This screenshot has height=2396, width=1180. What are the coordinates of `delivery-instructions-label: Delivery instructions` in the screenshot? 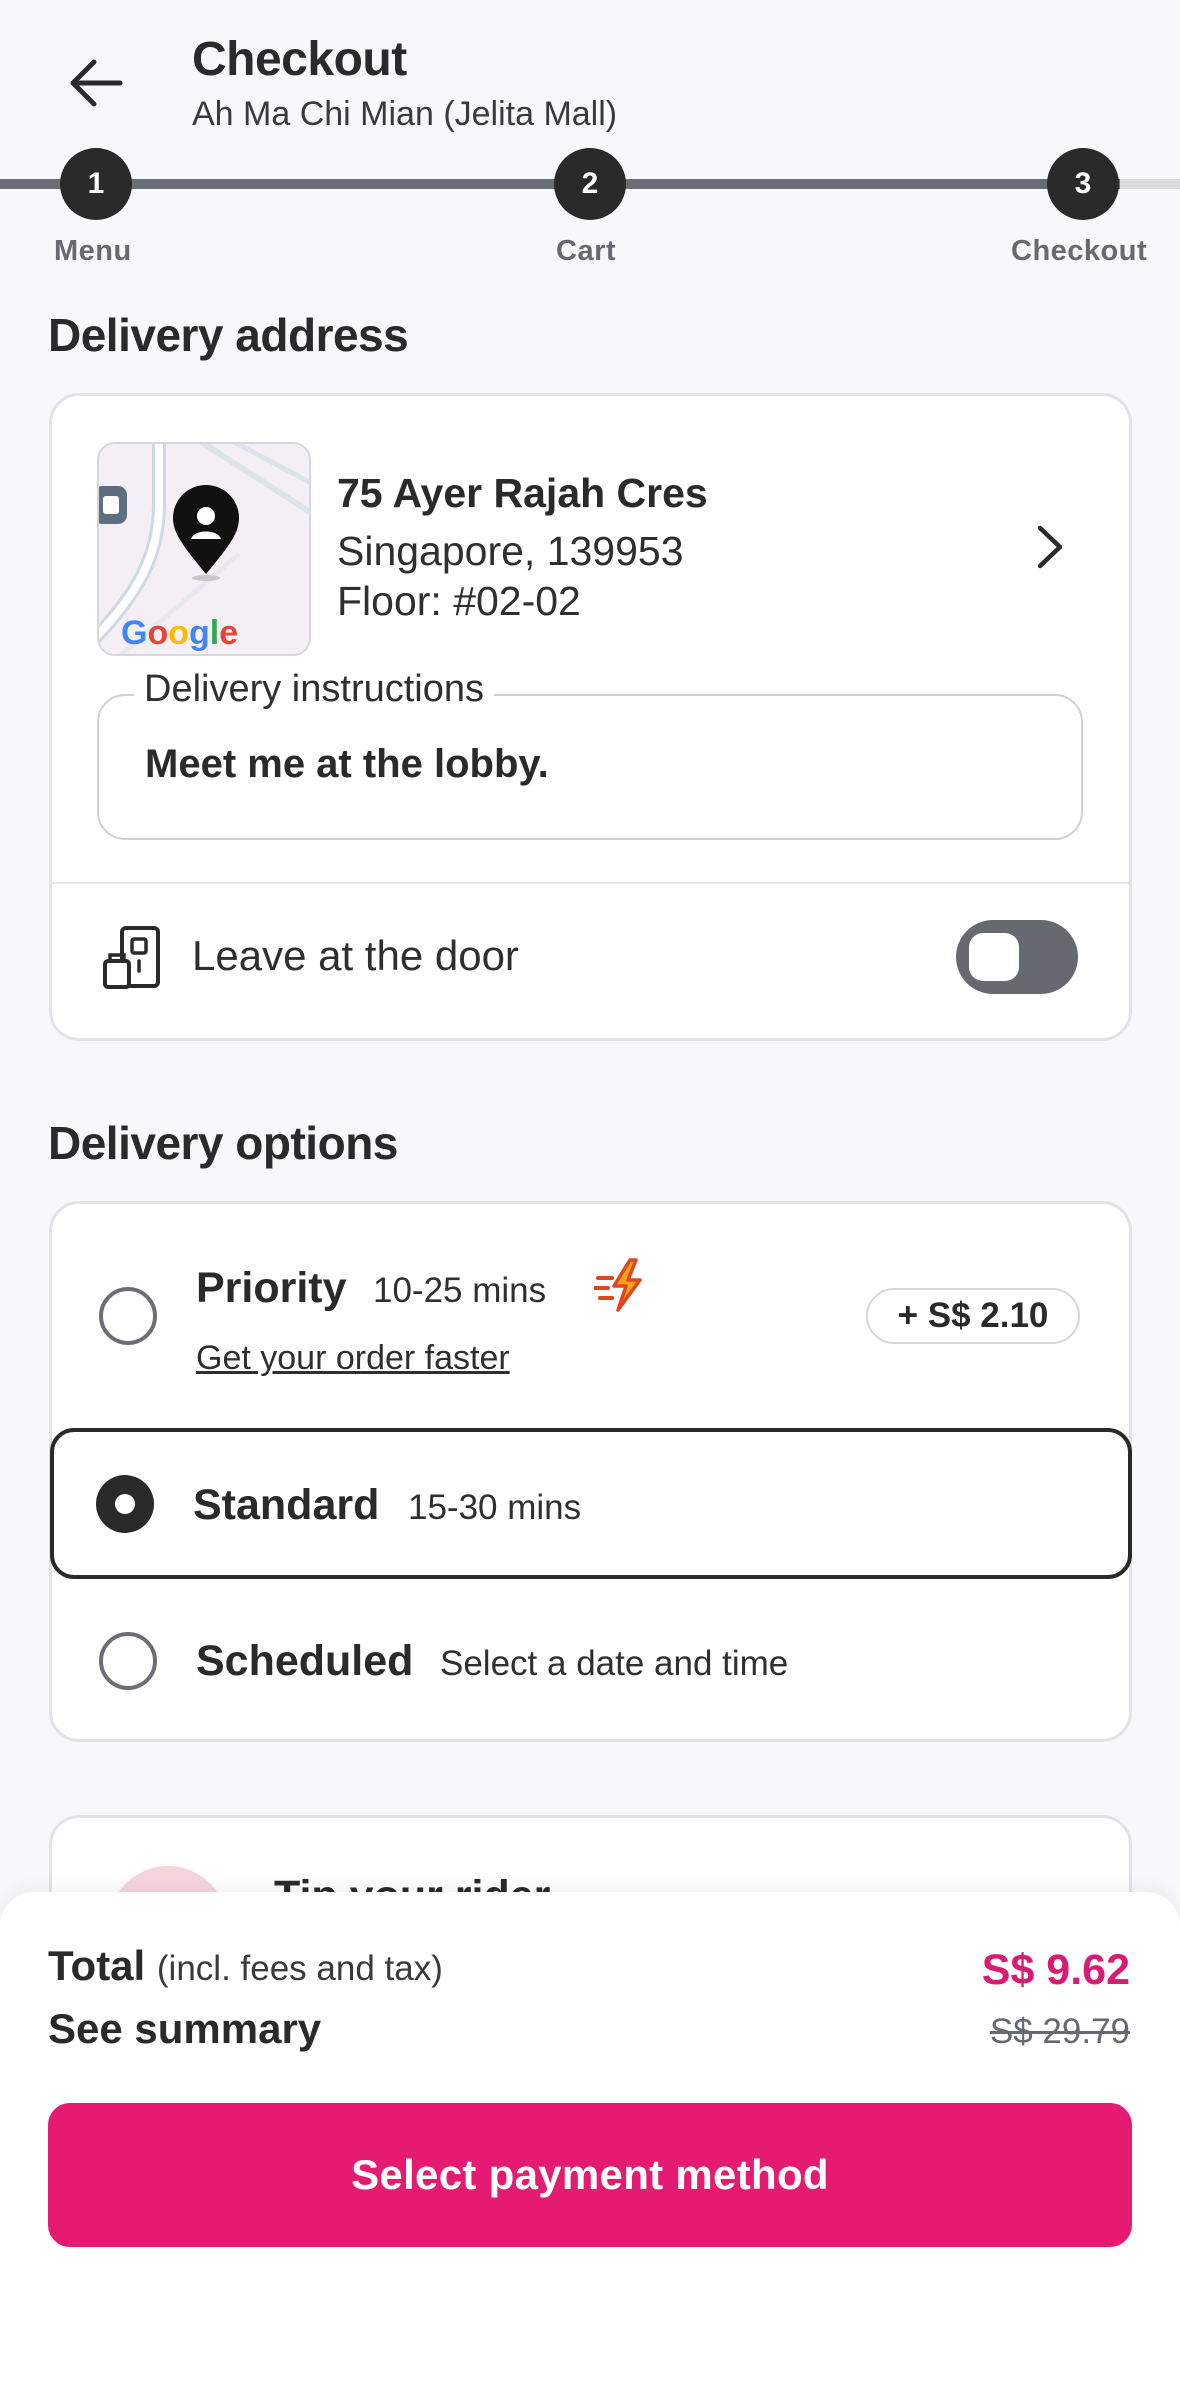 It's located at (314, 689).